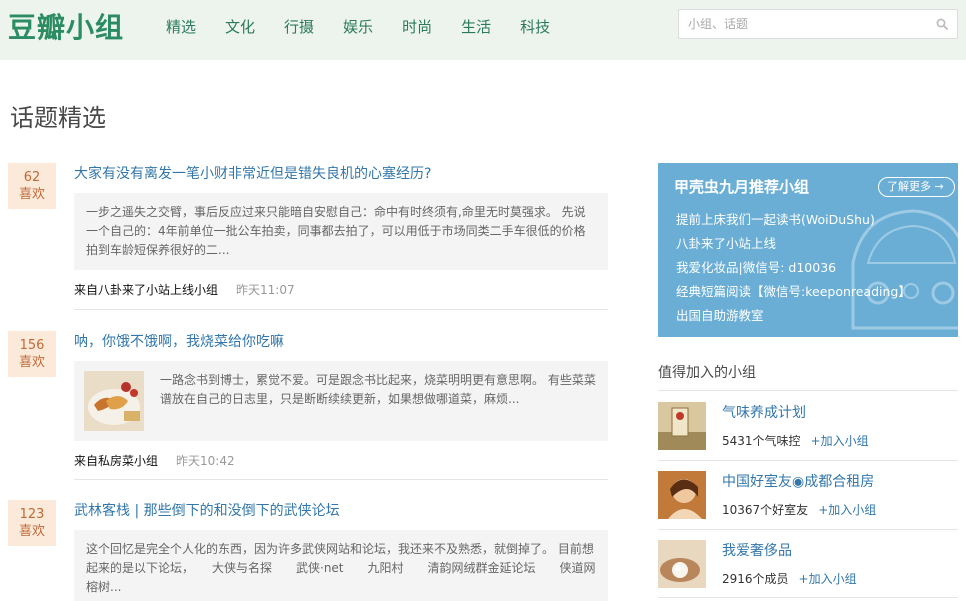 The width and height of the screenshot is (966, 601). I want to click on likes-badge: 62 喜欢, so click(32, 186).